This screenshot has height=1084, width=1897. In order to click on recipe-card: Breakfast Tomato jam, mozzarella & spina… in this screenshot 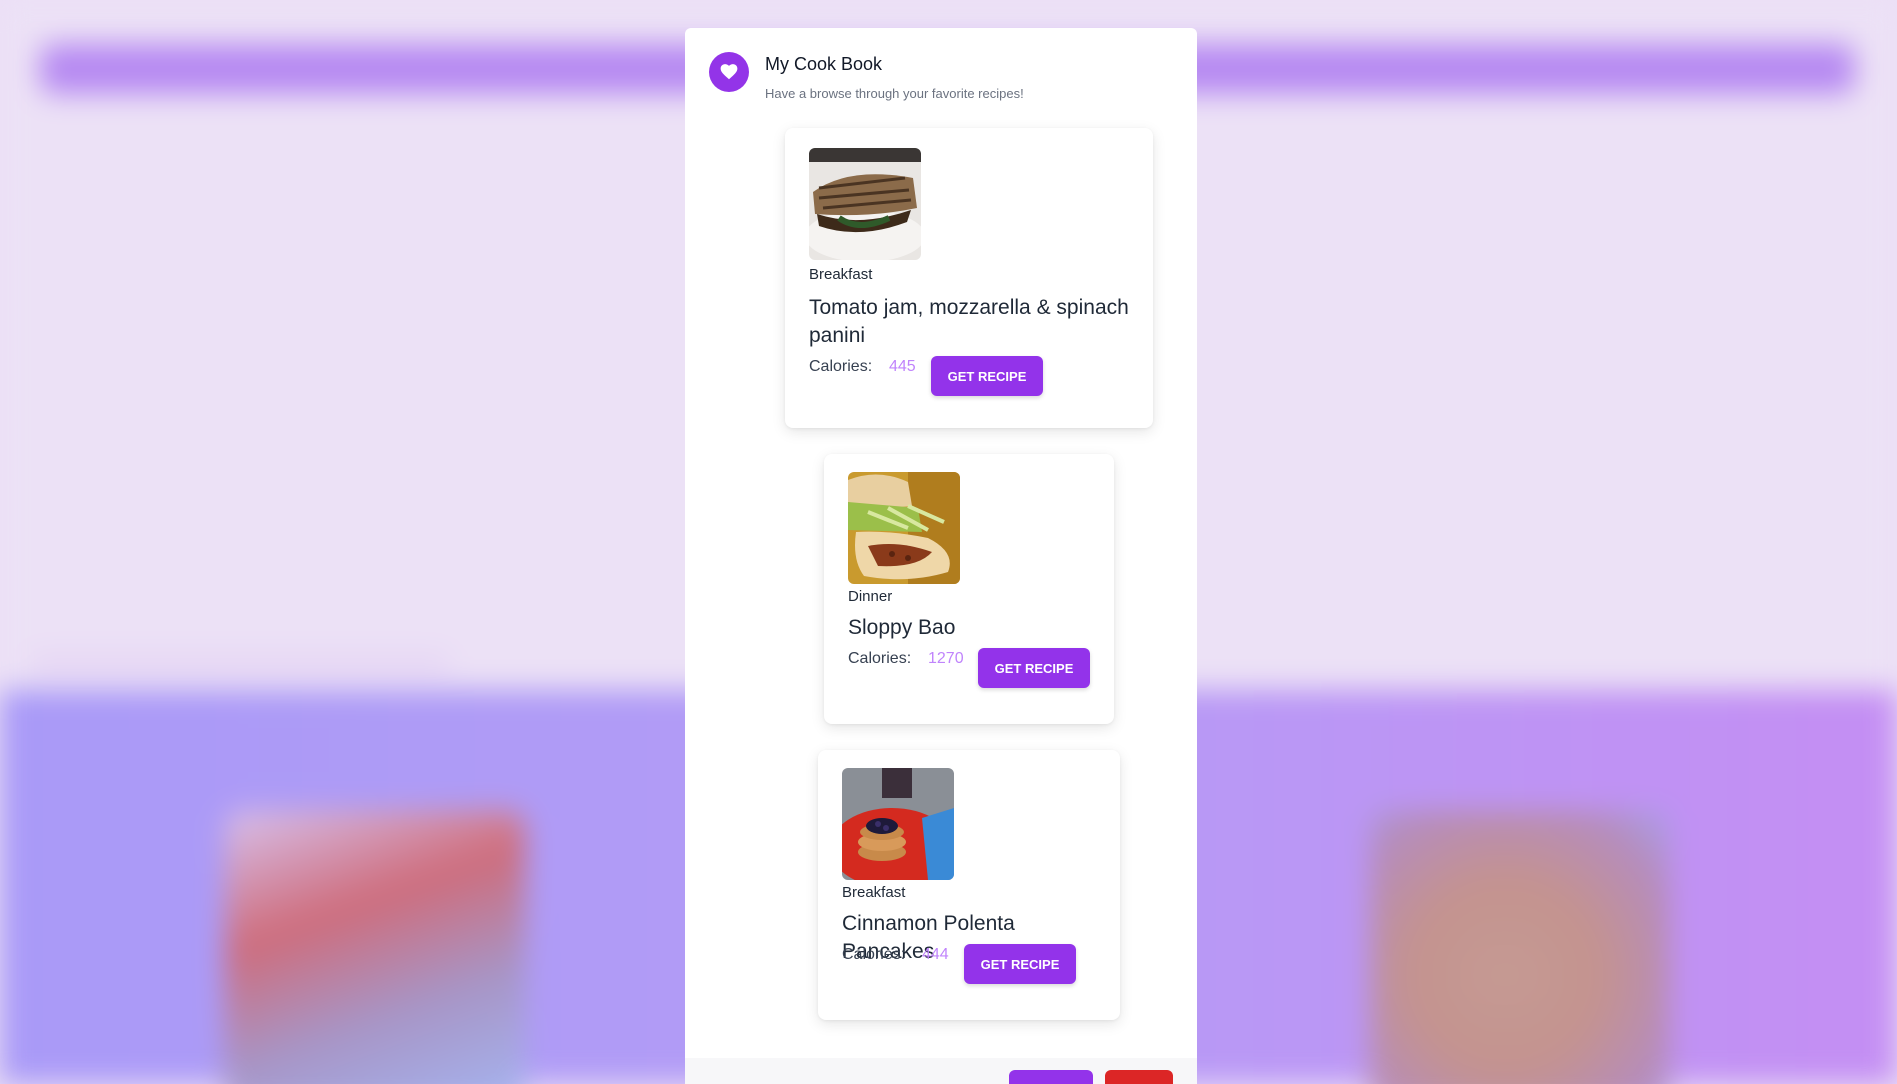, I will do `click(969, 278)`.